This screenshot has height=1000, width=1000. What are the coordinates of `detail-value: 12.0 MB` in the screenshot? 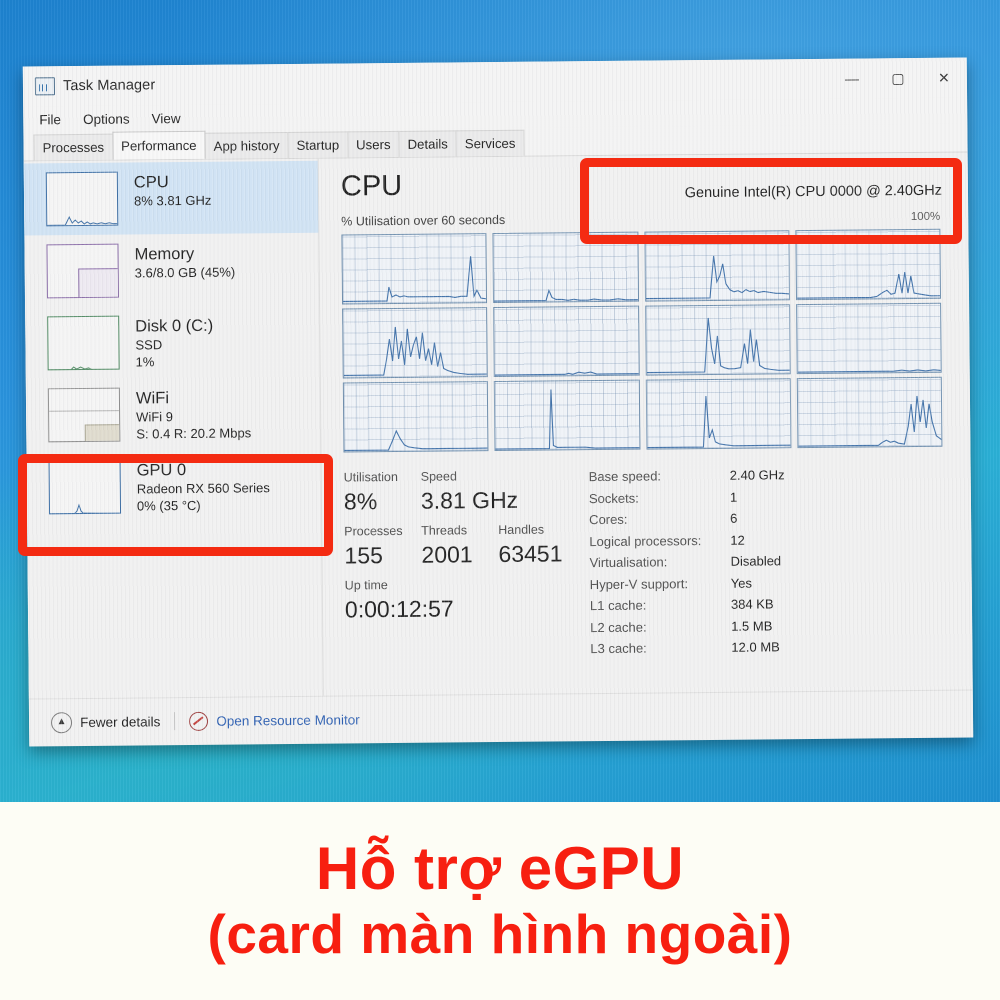 It's located at (755, 647).